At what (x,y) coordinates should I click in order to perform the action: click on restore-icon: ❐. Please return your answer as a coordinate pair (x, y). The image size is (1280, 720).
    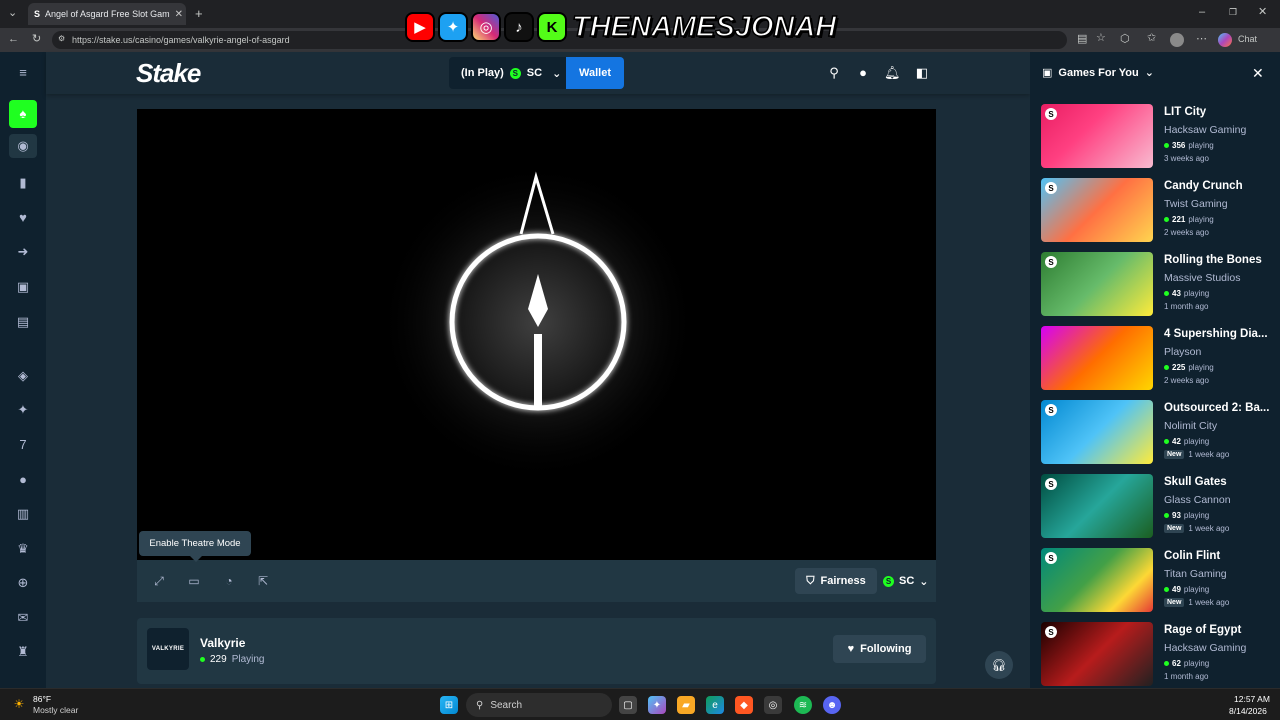
    Looking at the image, I should click on (1233, 12).